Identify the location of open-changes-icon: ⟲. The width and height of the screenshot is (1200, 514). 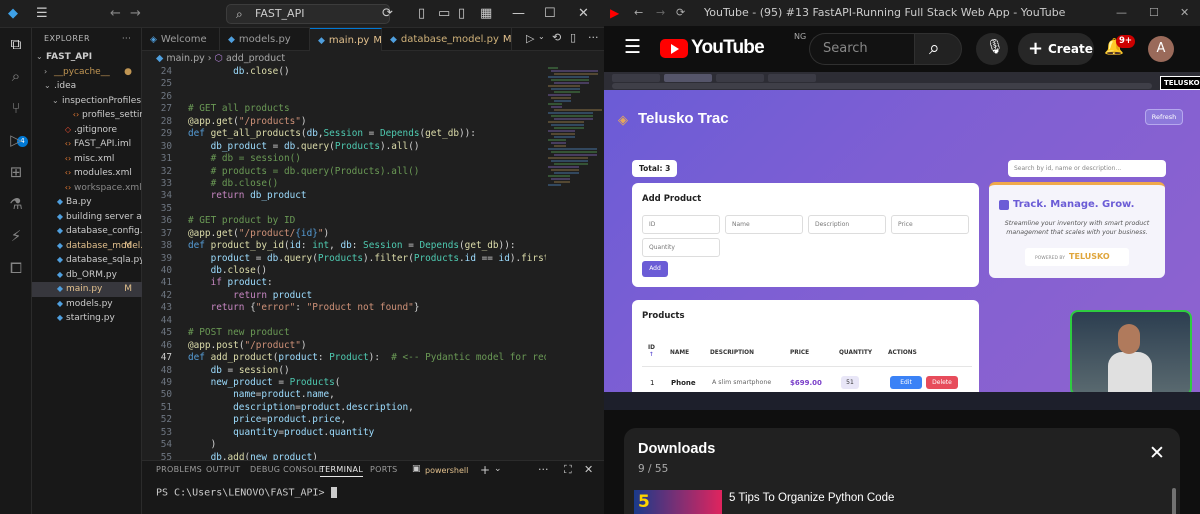
(556, 37).